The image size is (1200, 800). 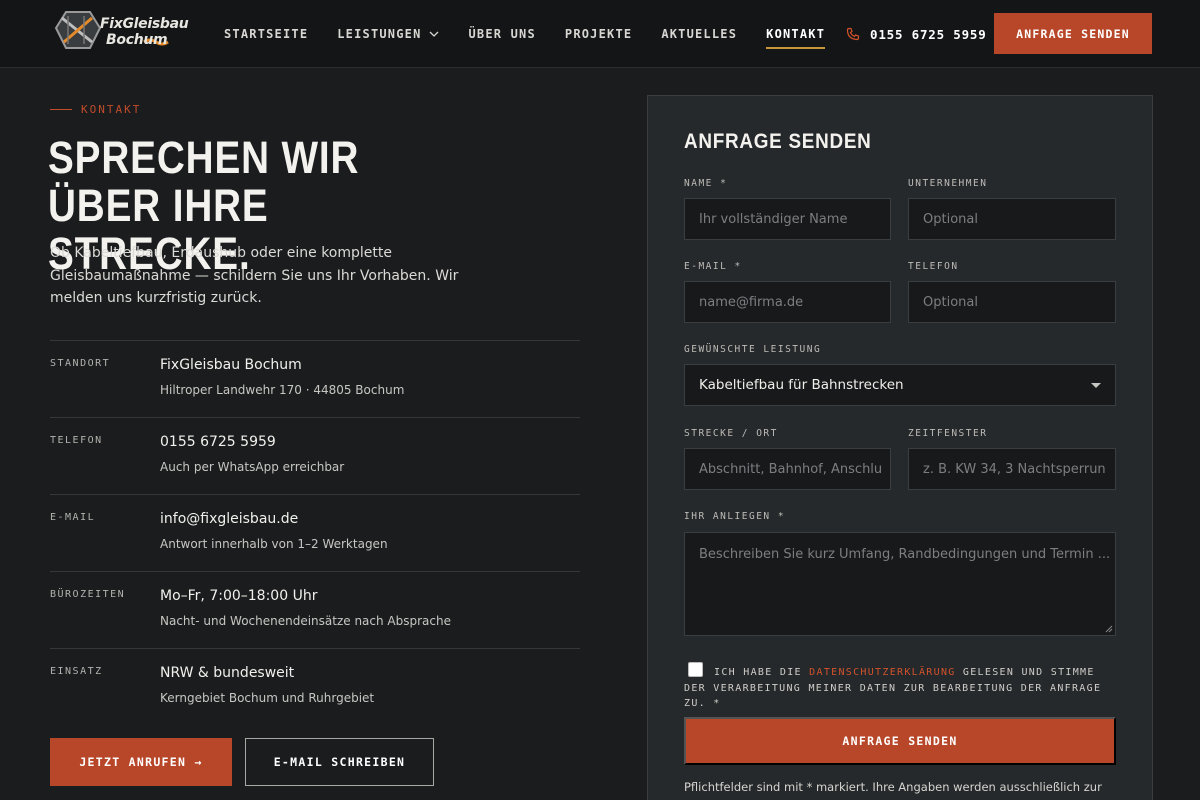 I want to click on info-value: info@fixgleisbau.de, so click(x=229, y=519).